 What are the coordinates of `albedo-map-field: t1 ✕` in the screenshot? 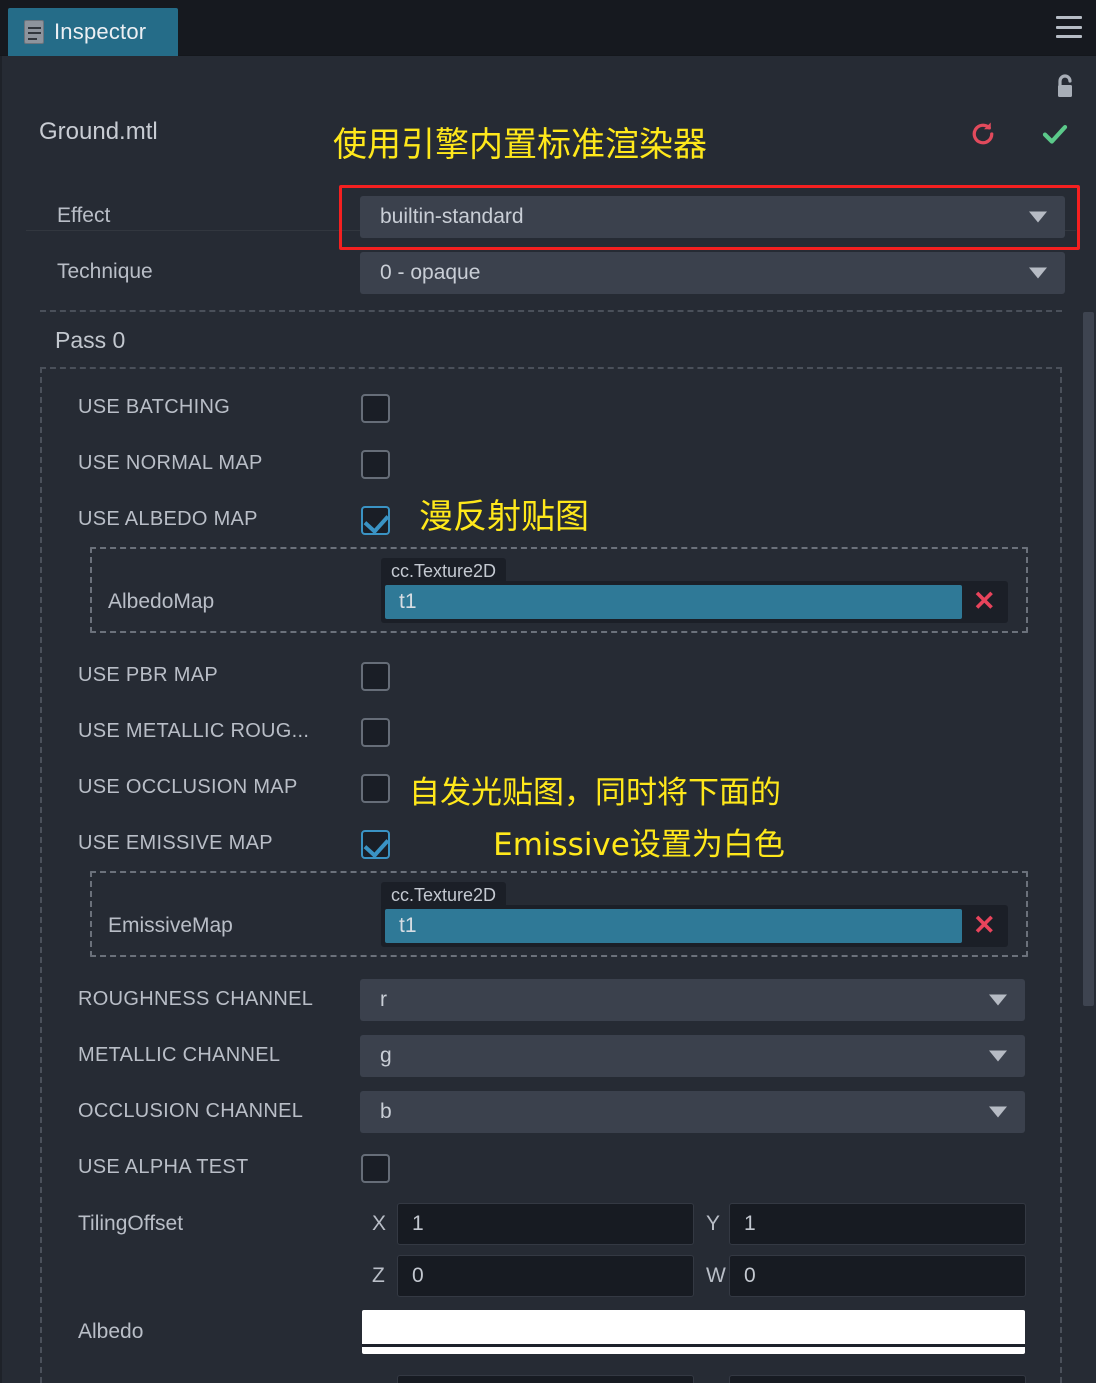 It's located at (694, 602).